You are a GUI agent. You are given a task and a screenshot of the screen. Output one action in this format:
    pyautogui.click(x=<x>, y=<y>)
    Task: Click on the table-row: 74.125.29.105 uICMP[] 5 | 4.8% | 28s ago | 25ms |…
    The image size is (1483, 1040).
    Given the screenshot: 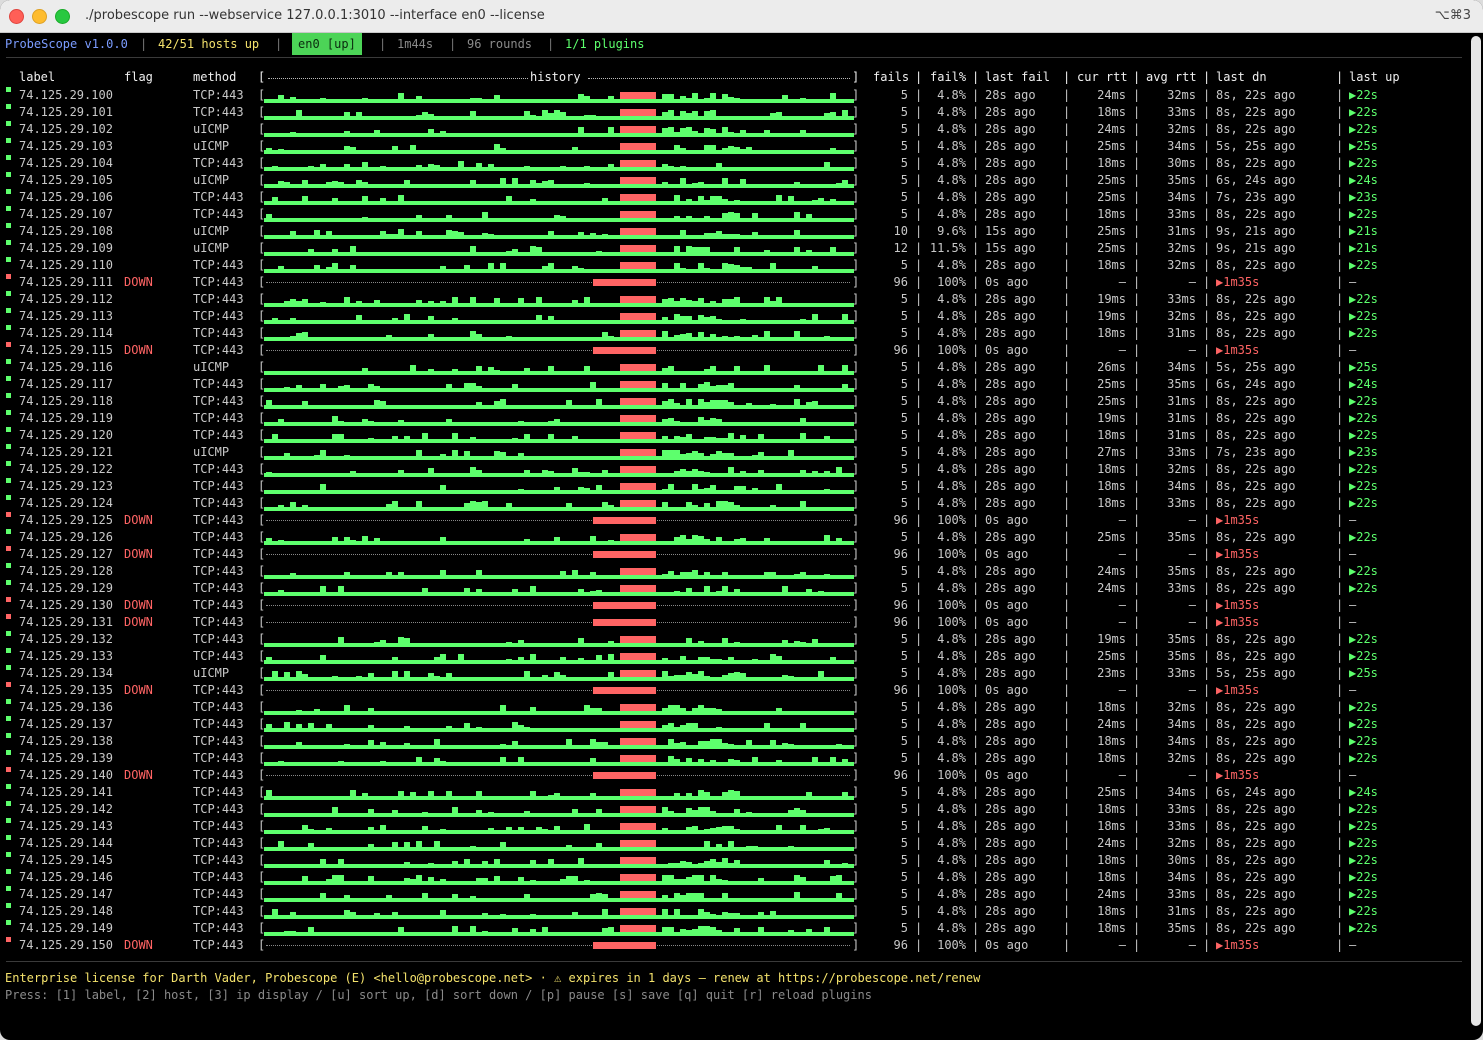 What is the action you would take?
    pyautogui.click(x=734, y=180)
    